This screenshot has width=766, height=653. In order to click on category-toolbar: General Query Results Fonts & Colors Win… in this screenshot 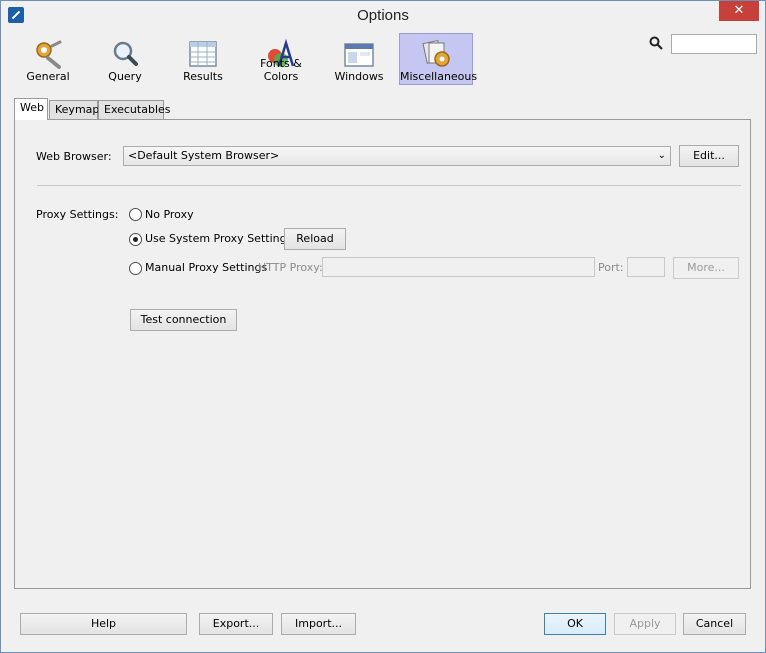, I will do `click(383, 59)`.